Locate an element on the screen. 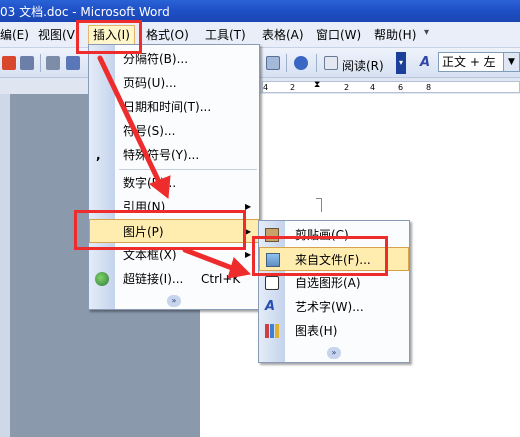 This screenshot has width=520, height=437. arrow-to-picture is located at coordinates (130, 121).